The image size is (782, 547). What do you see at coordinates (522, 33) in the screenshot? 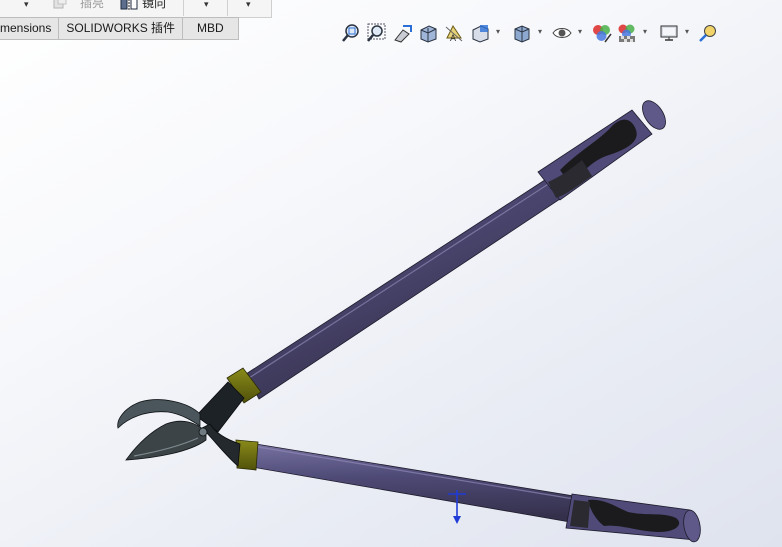
I see `display-style-icon` at bounding box center [522, 33].